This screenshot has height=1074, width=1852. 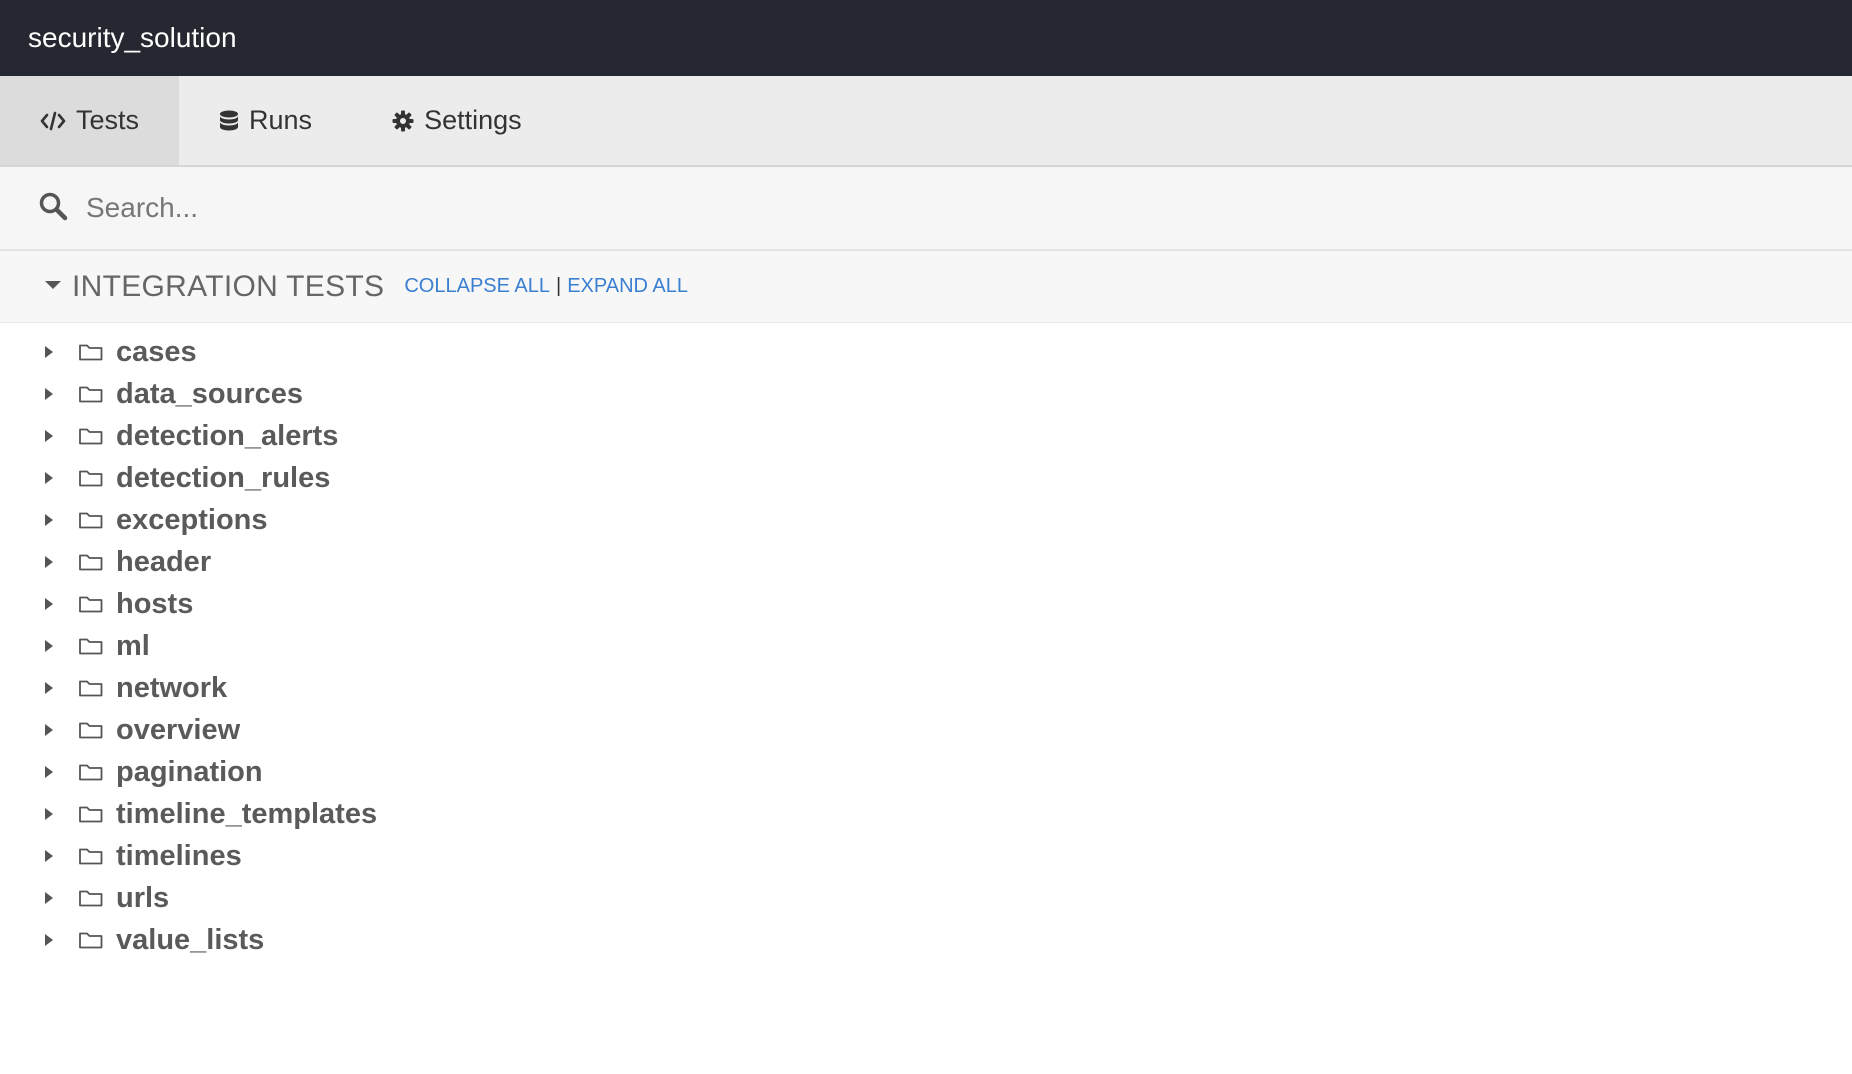 I want to click on database-icon, so click(x=229, y=121).